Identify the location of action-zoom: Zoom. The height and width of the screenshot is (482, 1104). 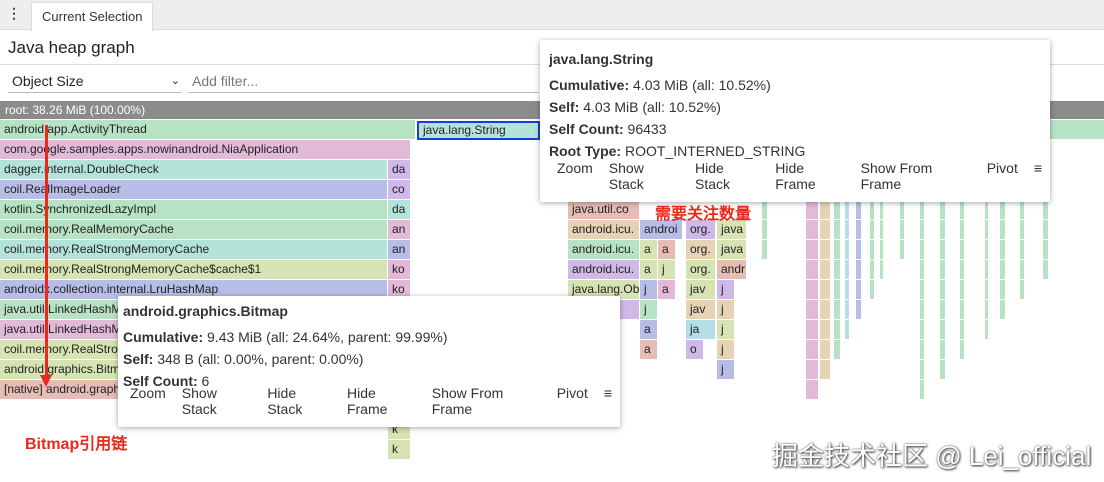
(148, 401).